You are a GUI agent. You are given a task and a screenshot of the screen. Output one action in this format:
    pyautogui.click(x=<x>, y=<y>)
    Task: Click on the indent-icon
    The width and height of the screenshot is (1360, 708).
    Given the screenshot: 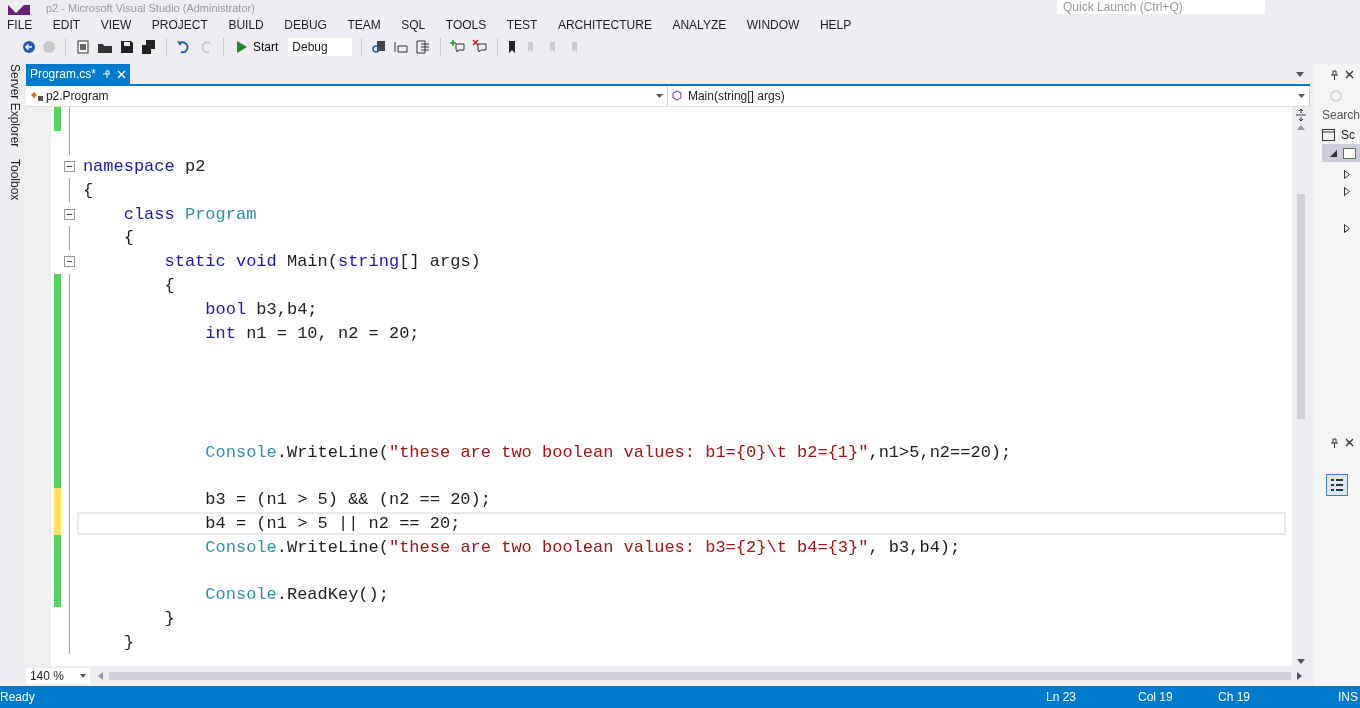 What is the action you would take?
    pyautogui.click(x=401, y=47)
    